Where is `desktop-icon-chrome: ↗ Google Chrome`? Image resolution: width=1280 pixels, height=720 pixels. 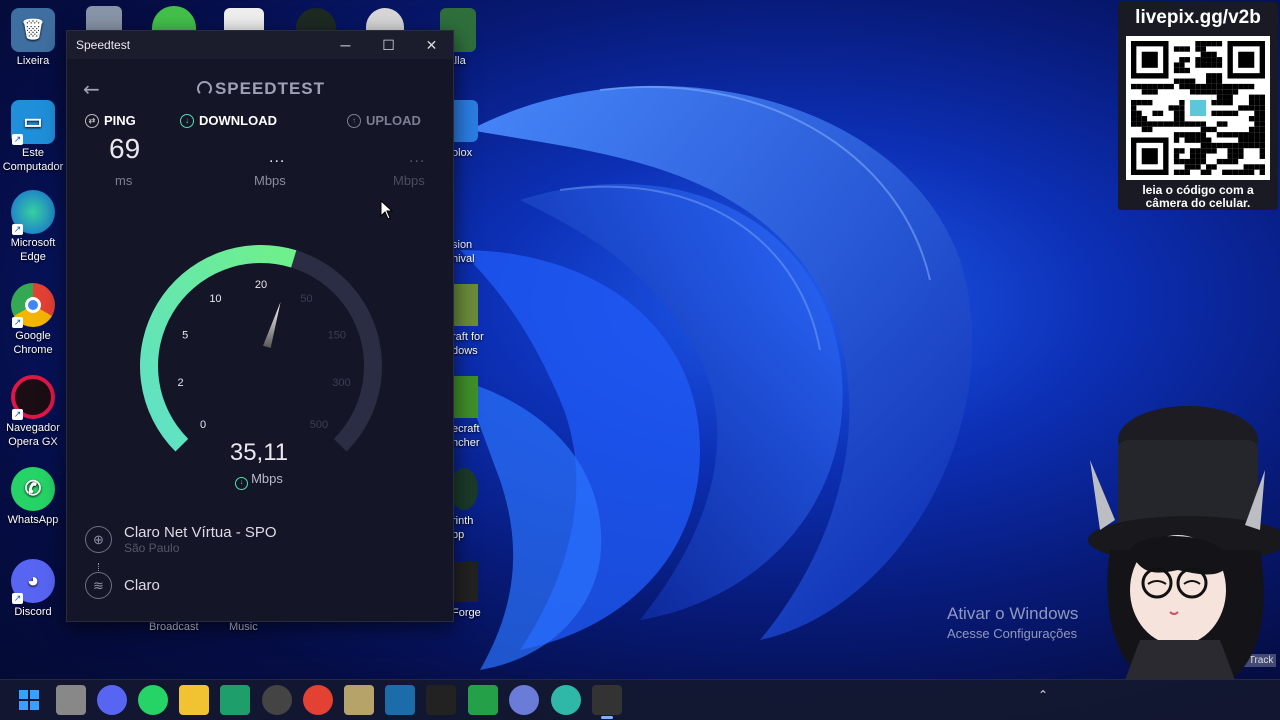 desktop-icon-chrome: ↗ Google Chrome is located at coordinates (33, 320).